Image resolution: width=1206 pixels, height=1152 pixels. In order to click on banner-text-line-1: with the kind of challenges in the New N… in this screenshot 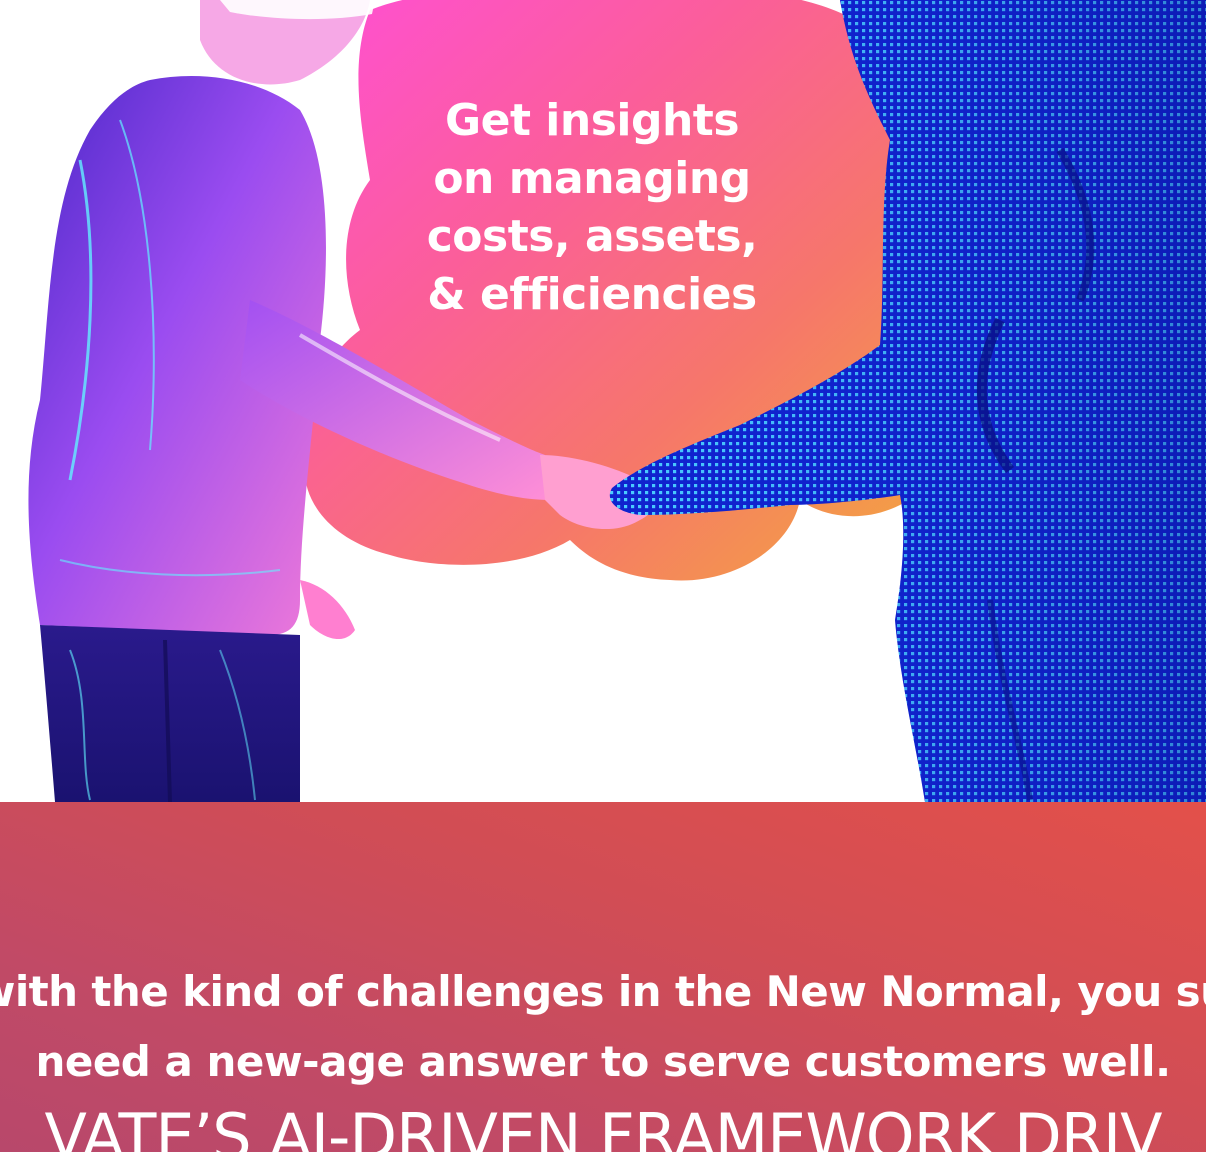, I will do `click(603, 991)`.